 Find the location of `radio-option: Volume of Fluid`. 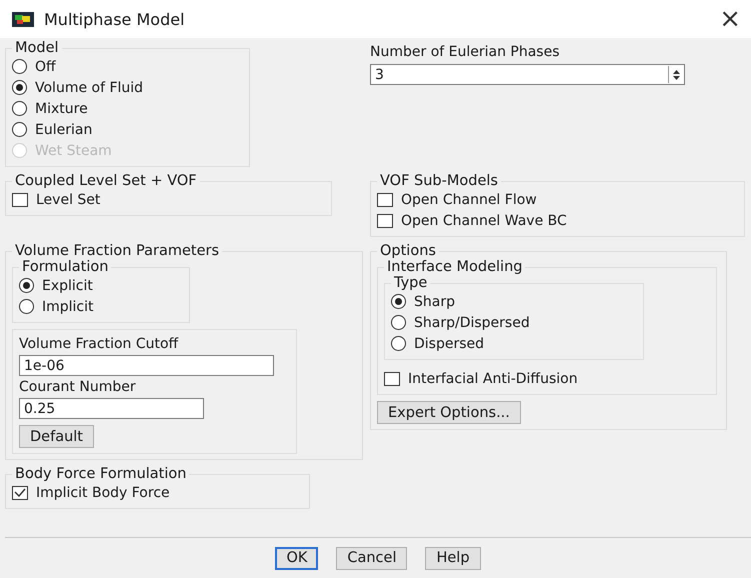

radio-option: Volume of Fluid is located at coordinates (127, 87).